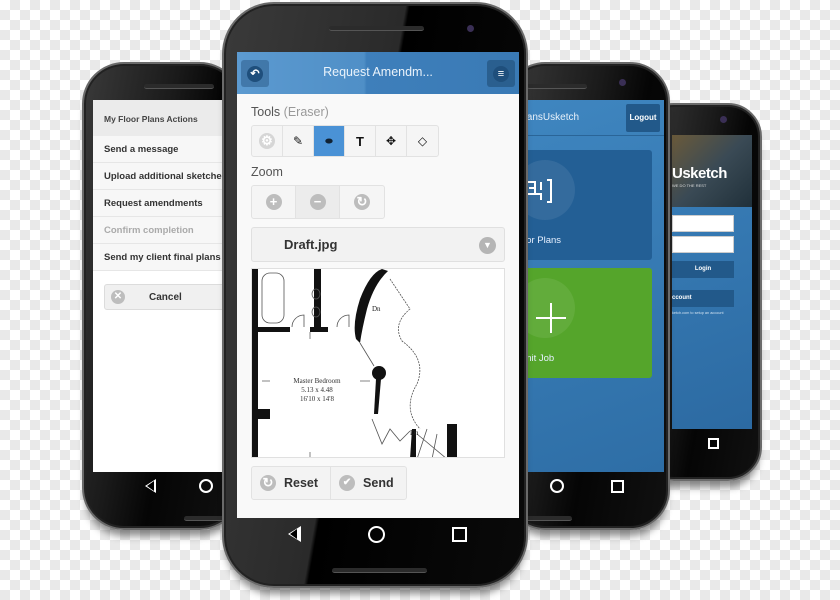 The height and width of the screenshot is (600, 840). I want to click on menu-button: ≡, so click(501, 73).